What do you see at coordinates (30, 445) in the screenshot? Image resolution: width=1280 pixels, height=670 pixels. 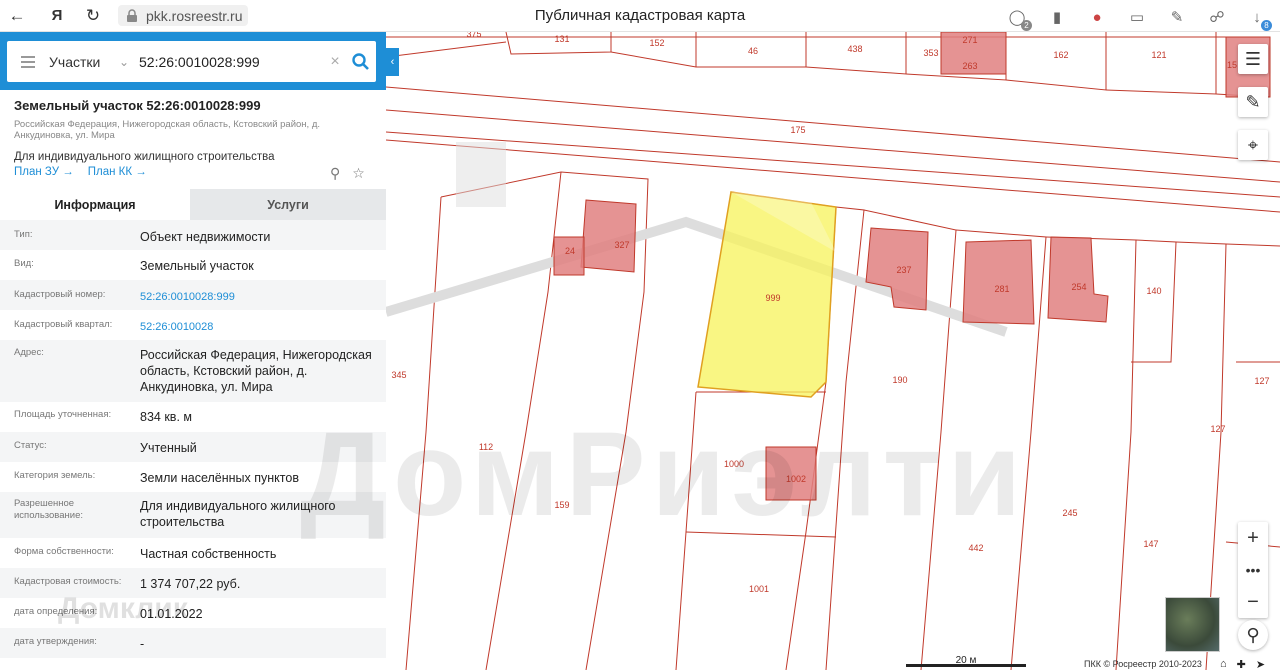 I see `row-key: Статус:` at bounding box center [30, 445].